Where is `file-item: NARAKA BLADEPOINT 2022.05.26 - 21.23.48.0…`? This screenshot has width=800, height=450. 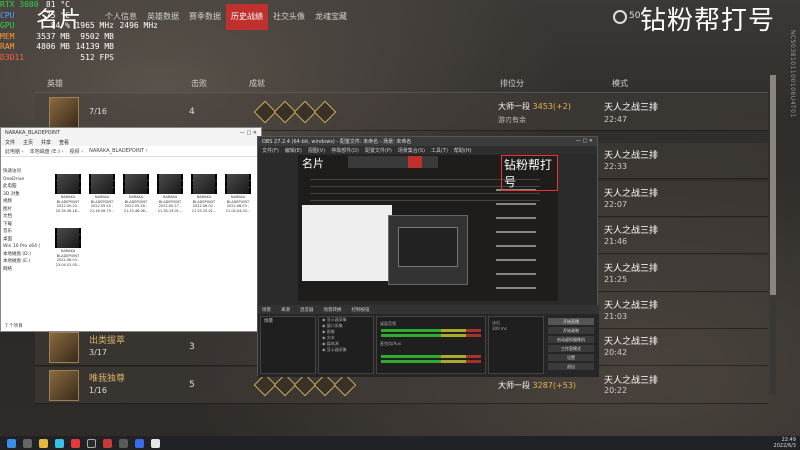
file-item: NARAKA BLADEPOINT 2022.05.26 - 21.23.48.0… is located at coordinates (136, 193).